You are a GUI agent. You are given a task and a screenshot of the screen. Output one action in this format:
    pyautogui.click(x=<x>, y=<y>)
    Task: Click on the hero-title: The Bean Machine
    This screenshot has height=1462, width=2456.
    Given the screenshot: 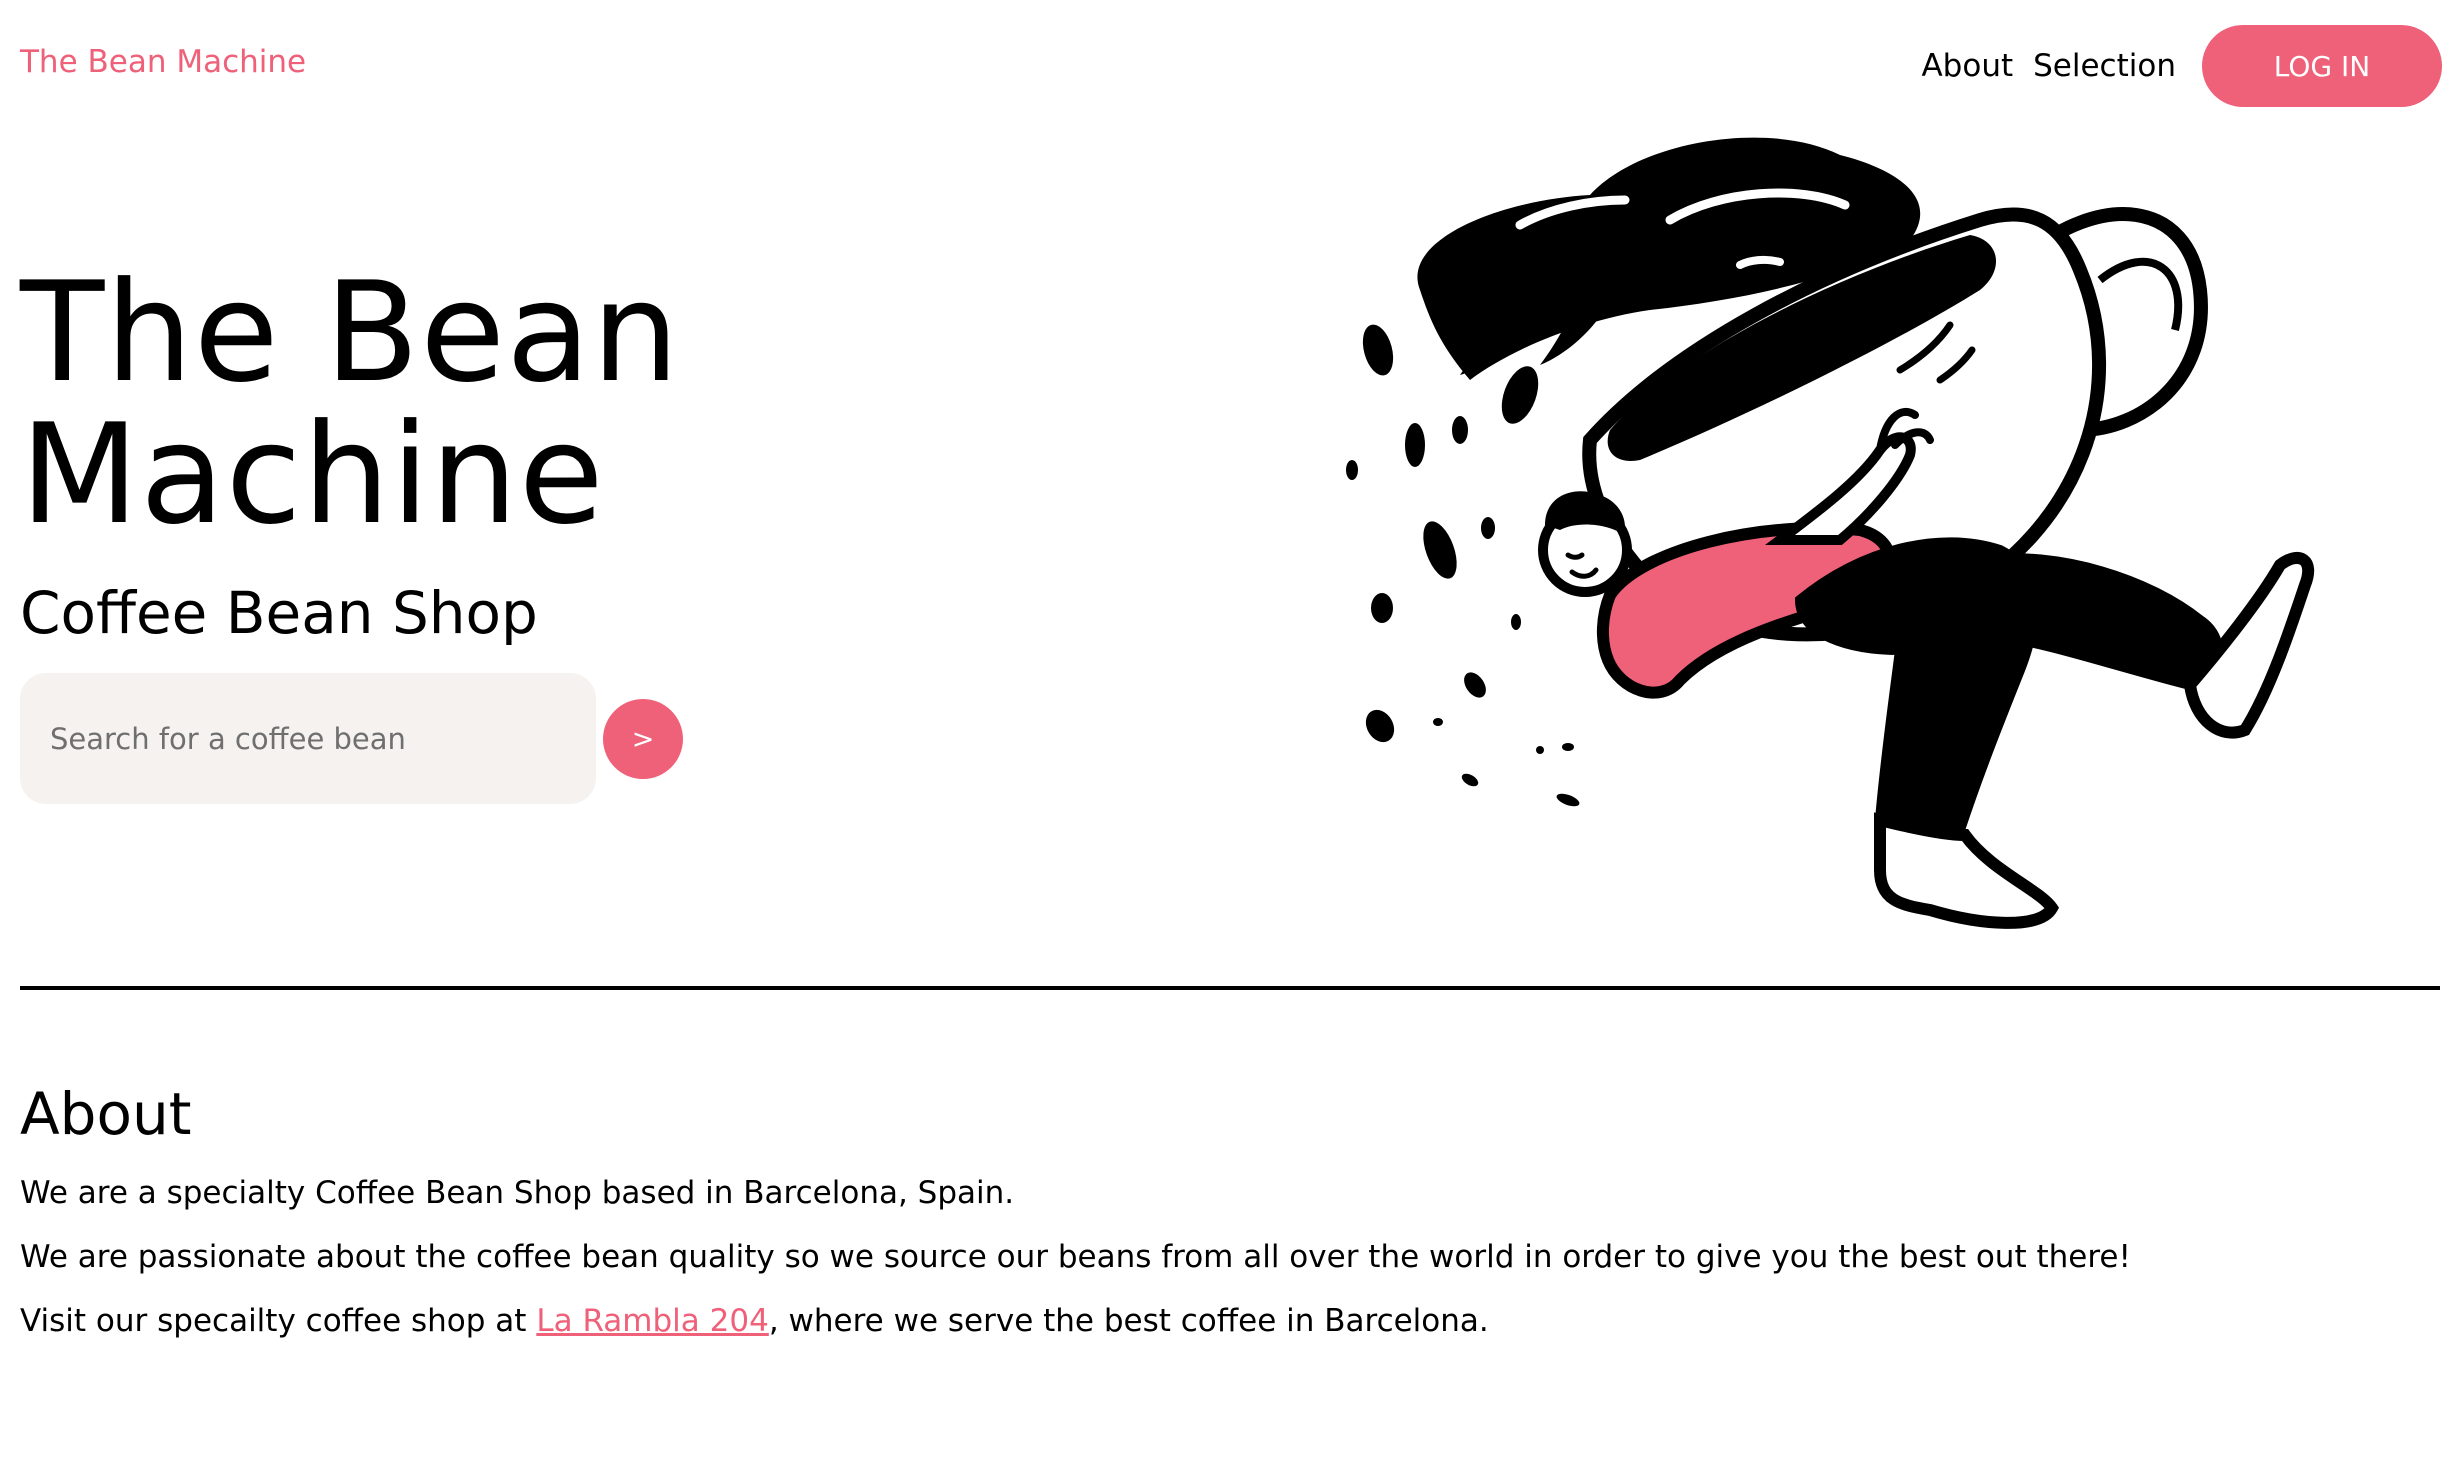 What is the action you would take?
    pyautogui.click(x=350, y=404)
    